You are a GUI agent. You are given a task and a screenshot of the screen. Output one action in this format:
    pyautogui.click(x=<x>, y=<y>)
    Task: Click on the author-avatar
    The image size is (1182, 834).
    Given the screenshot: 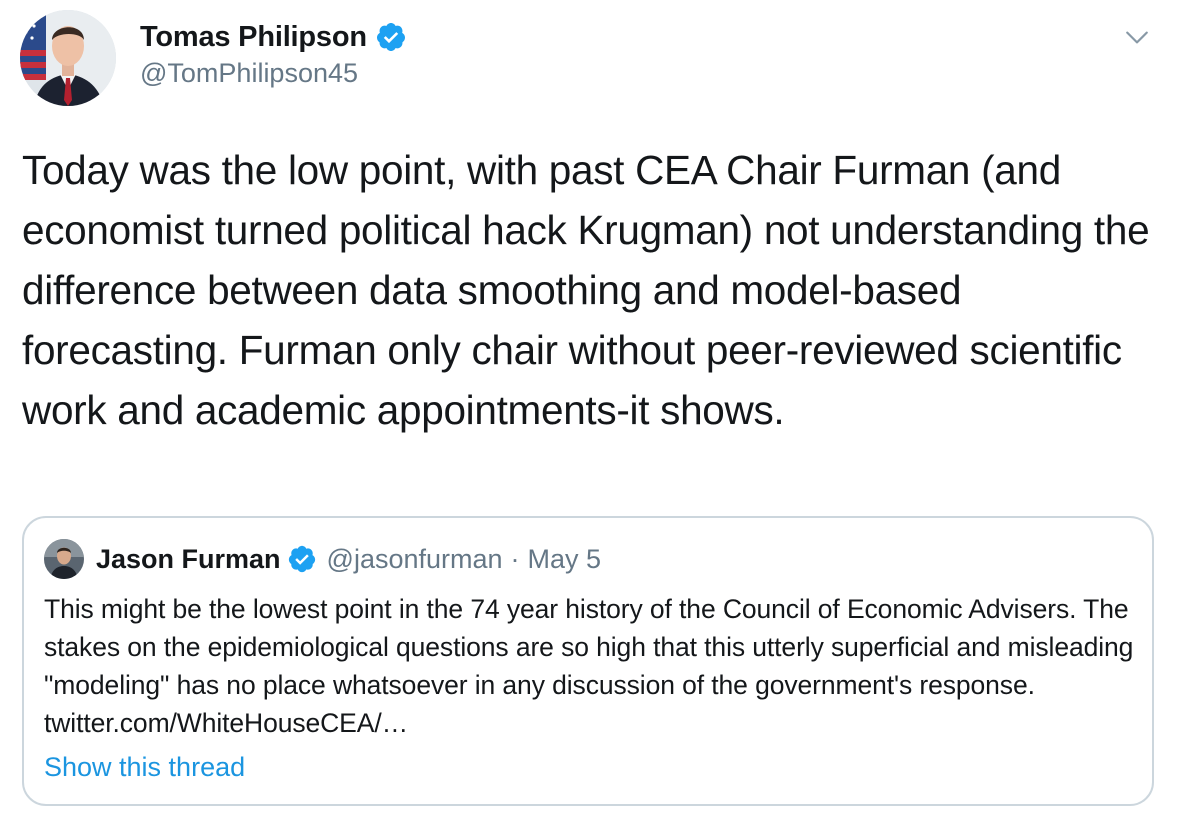 What is the action you would take?
    pyautogui.click(x=68, y=58)
    